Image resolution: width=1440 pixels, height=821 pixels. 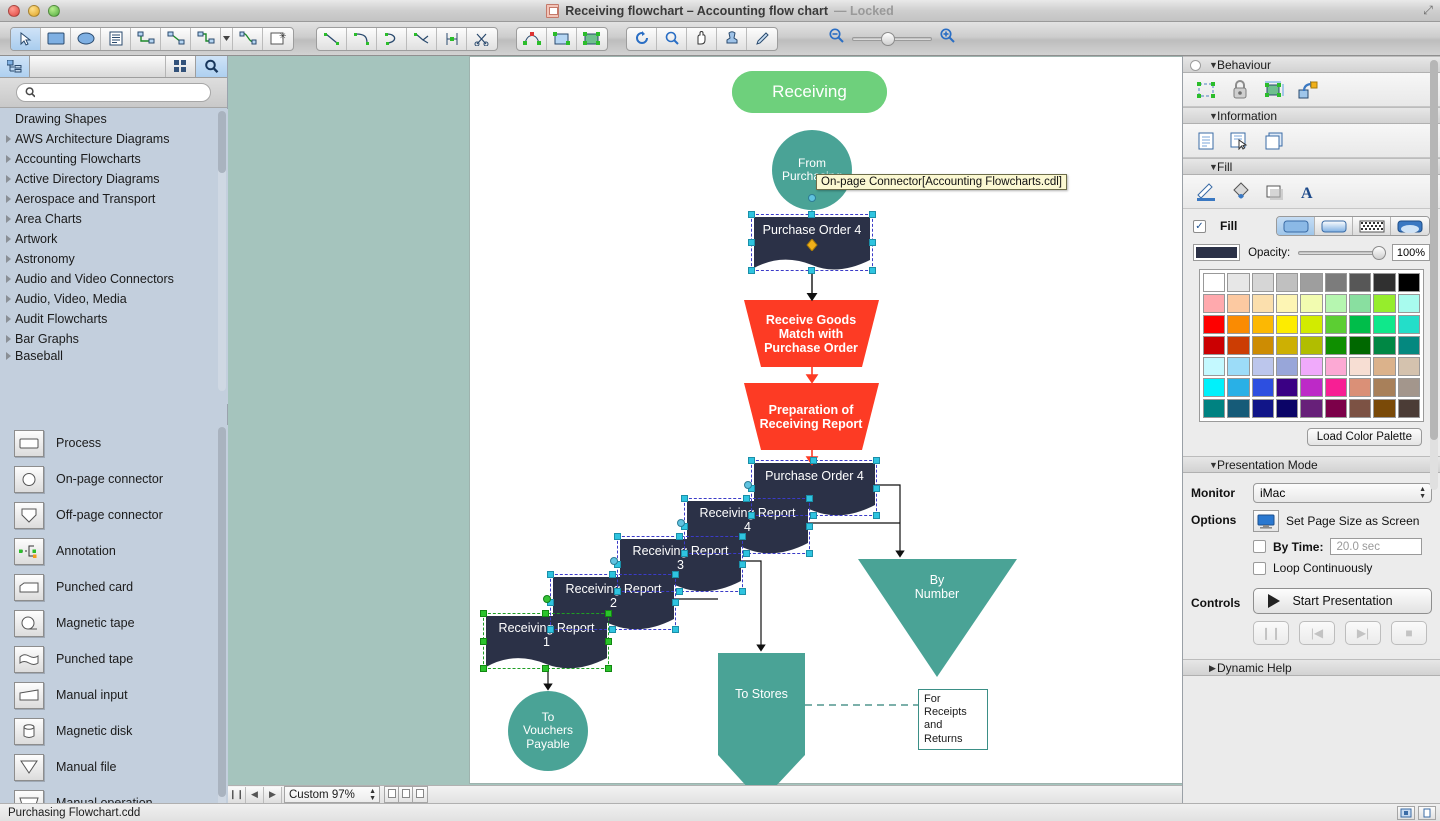 What do you see at coordinates (680, 558) in the screenshot?
I see `node-receiving-report-3: Receiving Report 3` at bounding box center [680, 558].